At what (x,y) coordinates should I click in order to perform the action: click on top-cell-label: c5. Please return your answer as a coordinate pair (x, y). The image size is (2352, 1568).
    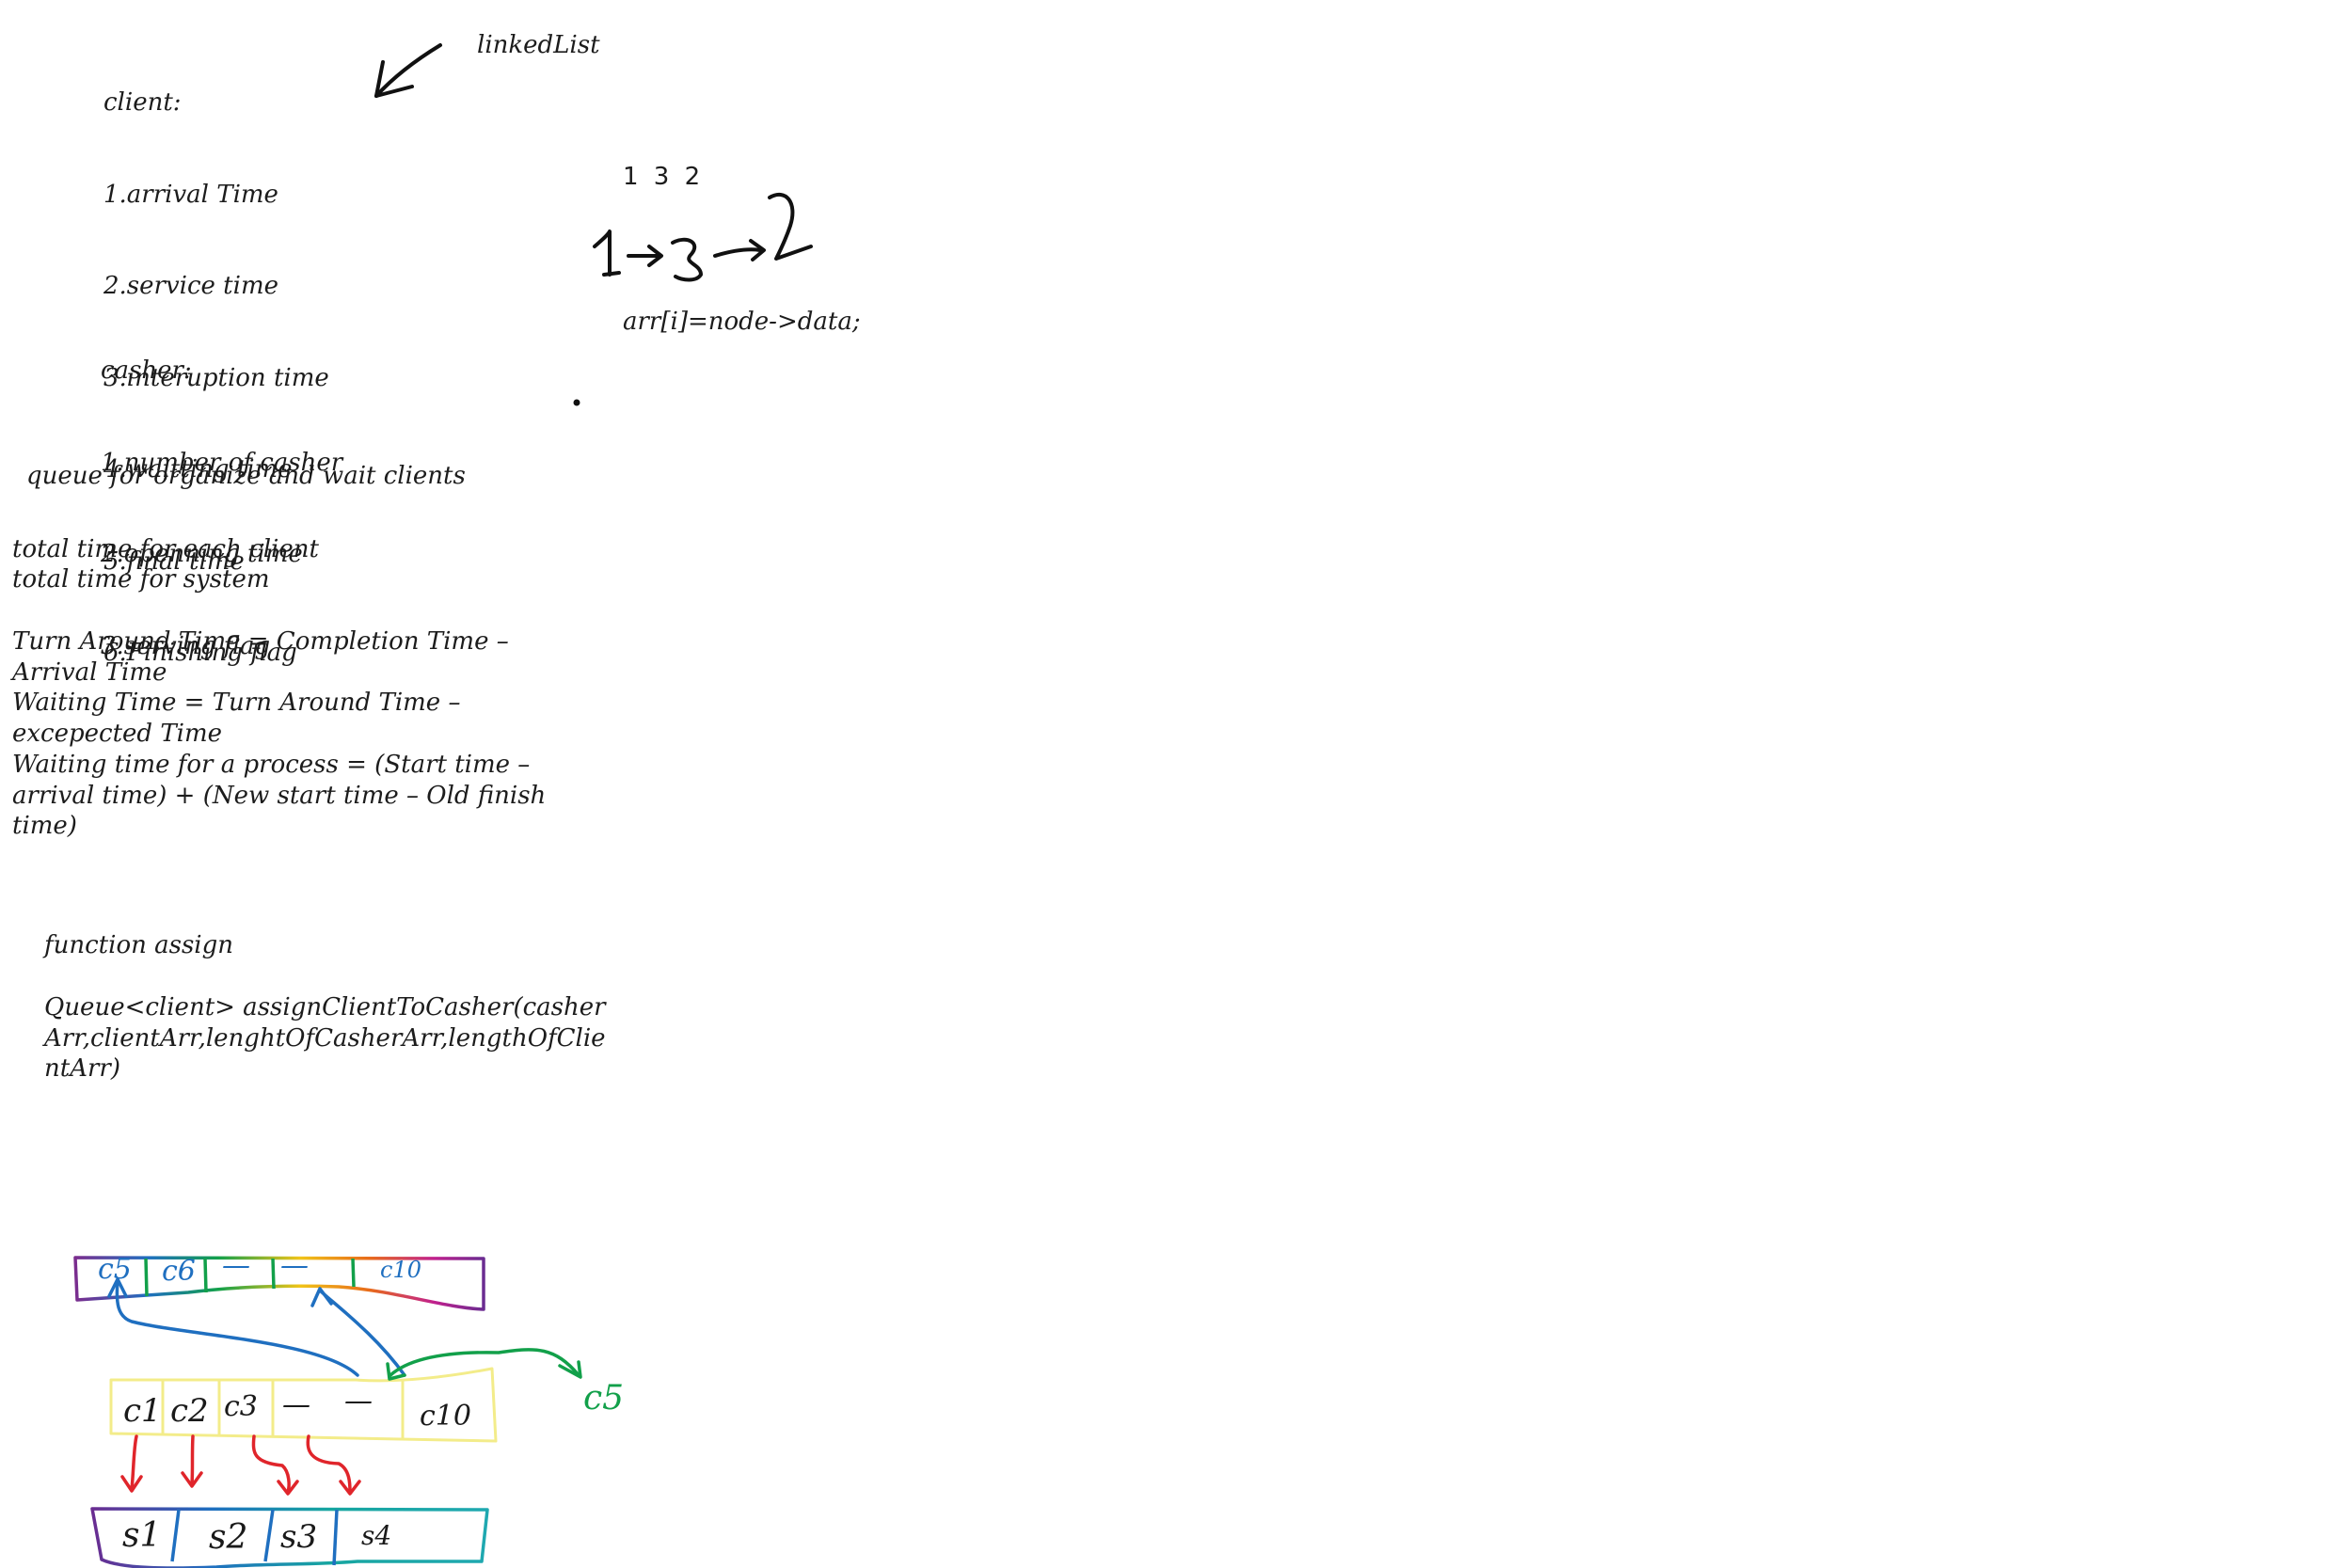
    Looking at the image, I should click on (115, 1269).